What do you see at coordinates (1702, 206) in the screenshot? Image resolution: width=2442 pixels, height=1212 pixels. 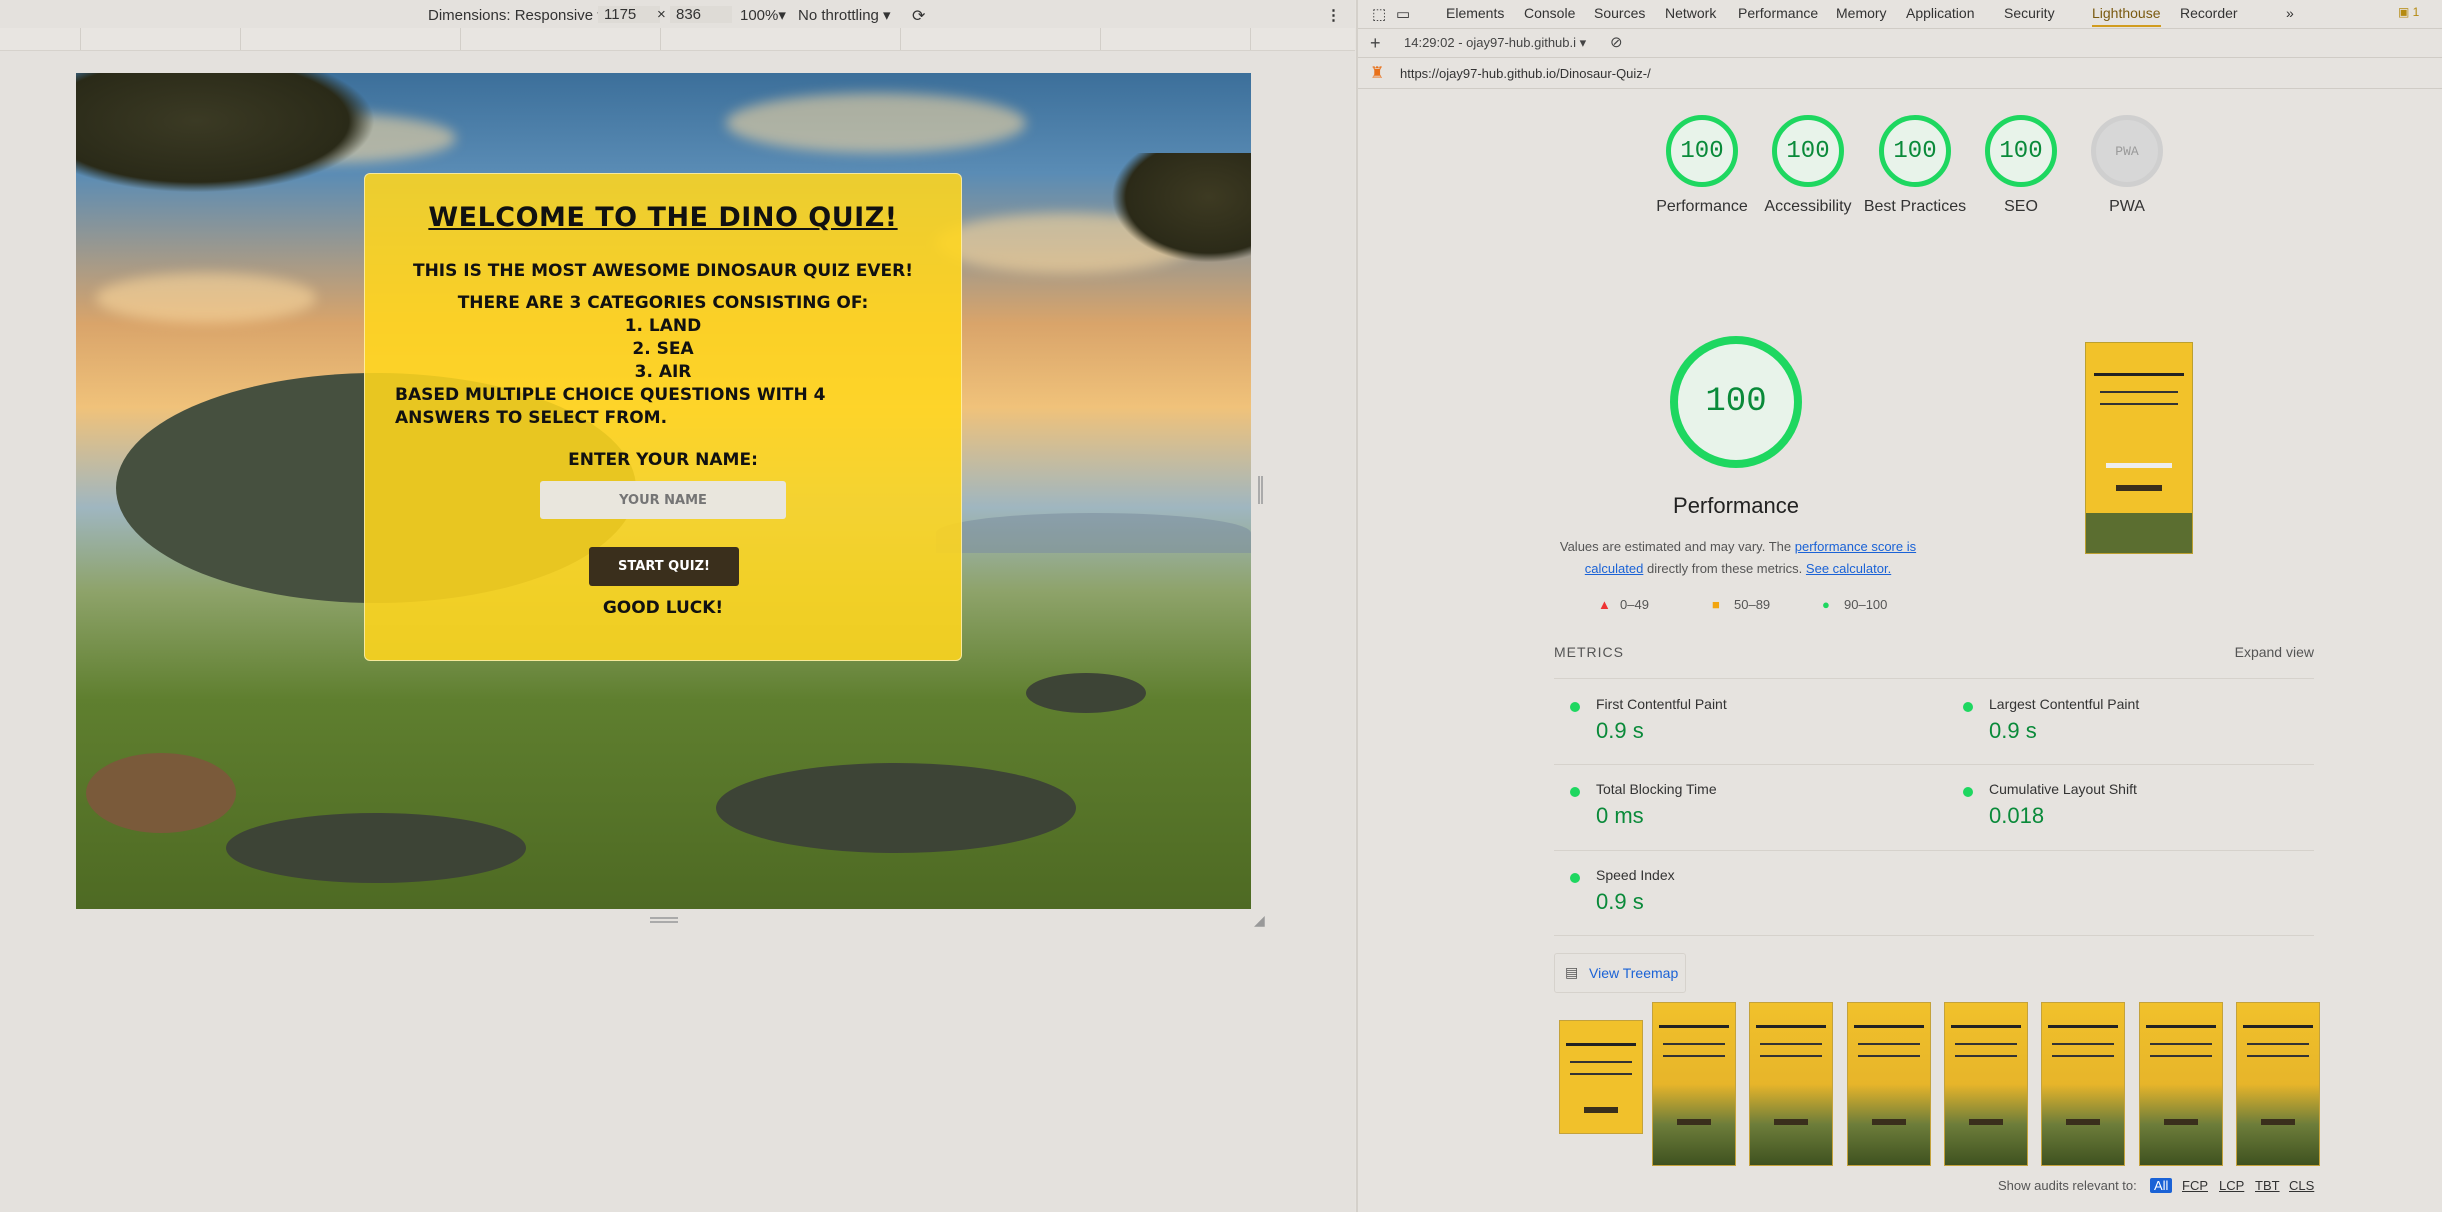 I see `gauge-label: Performance` at bounding box center [1702, 206].